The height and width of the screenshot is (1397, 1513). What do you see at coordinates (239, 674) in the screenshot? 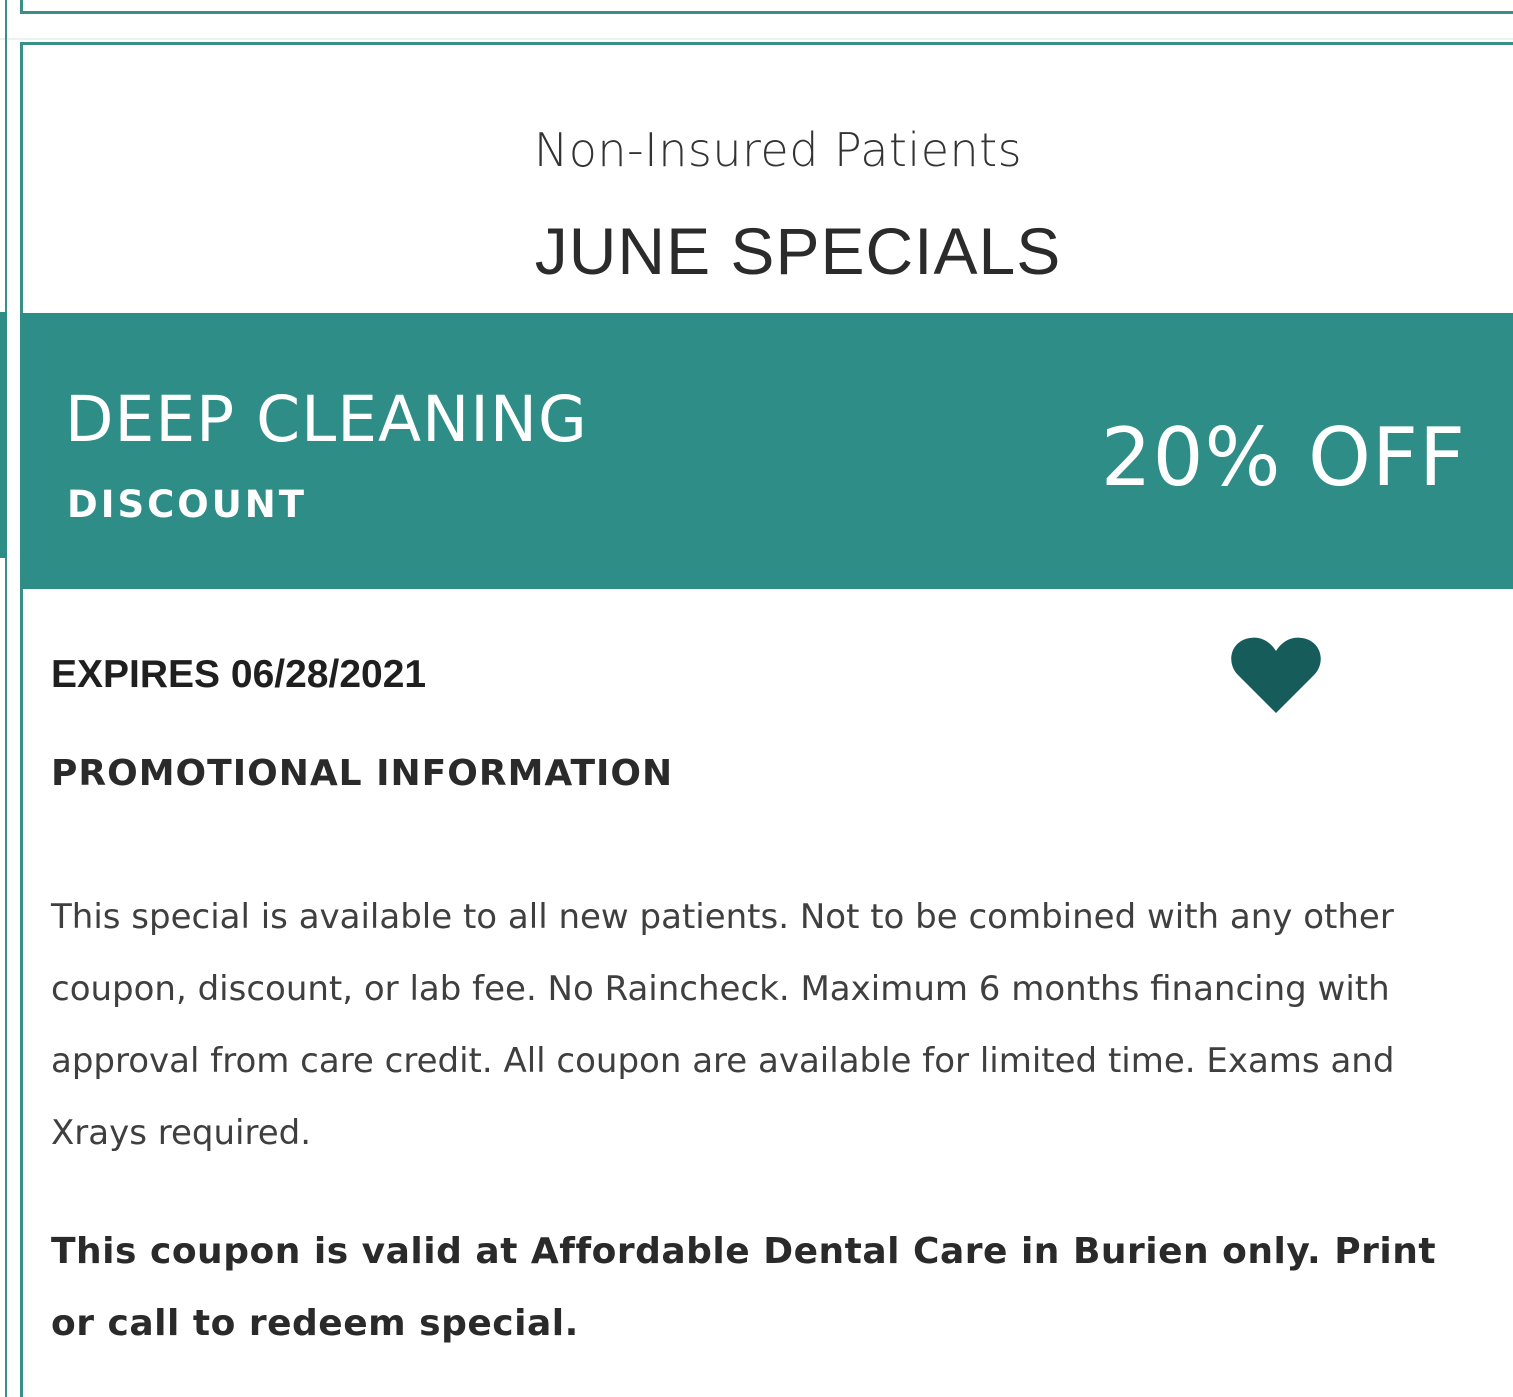
I see `expiration-date: EXPIRES 06/28/2021` at bounding box center [239, 674].